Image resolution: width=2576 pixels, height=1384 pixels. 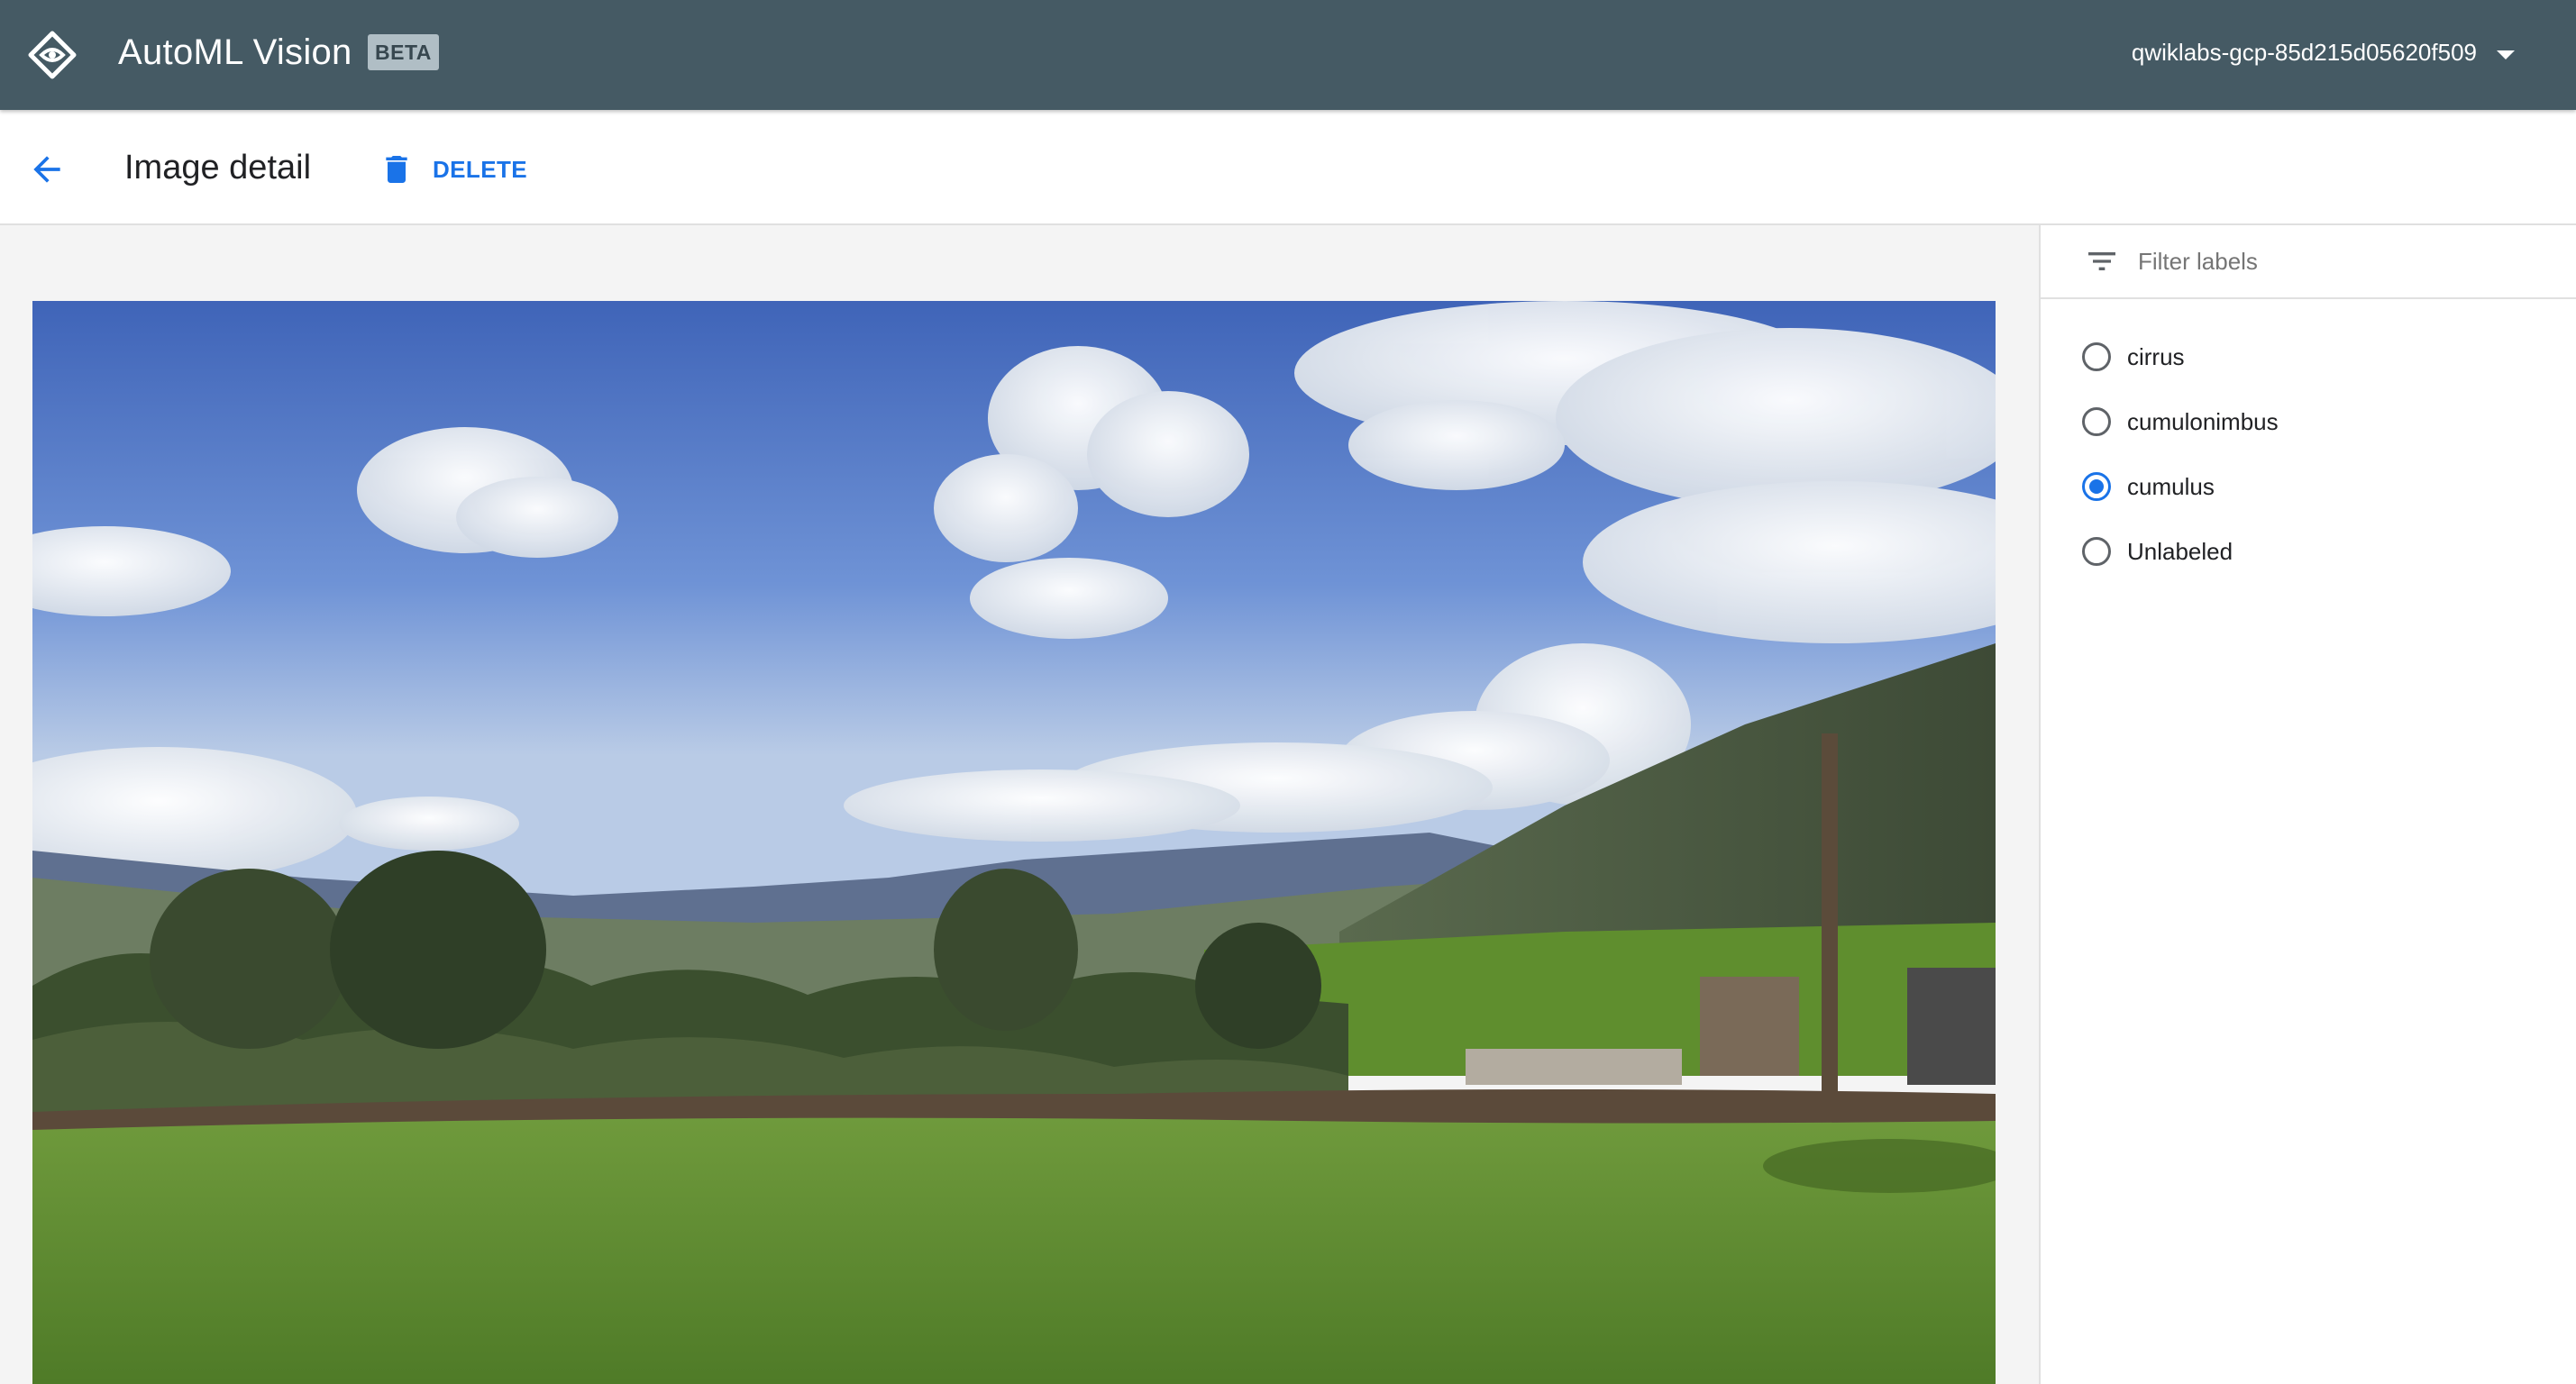 What do you see at coordinates (218, 168) in the screenshot?
I see `page-title: Image detail` at bounding box center [218, 168].